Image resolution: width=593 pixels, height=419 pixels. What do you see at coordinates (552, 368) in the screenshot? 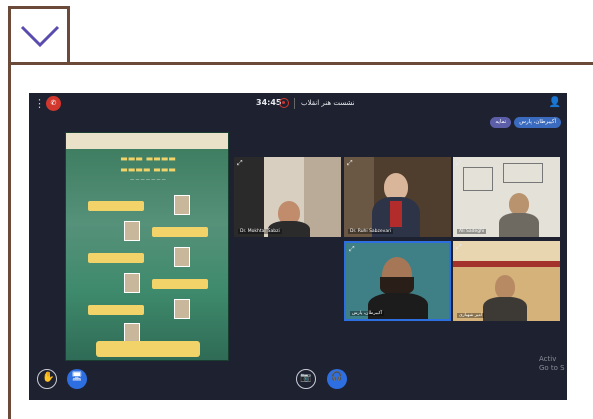
I see `watermark-line: Go to S` at bounding box center [552, 368].